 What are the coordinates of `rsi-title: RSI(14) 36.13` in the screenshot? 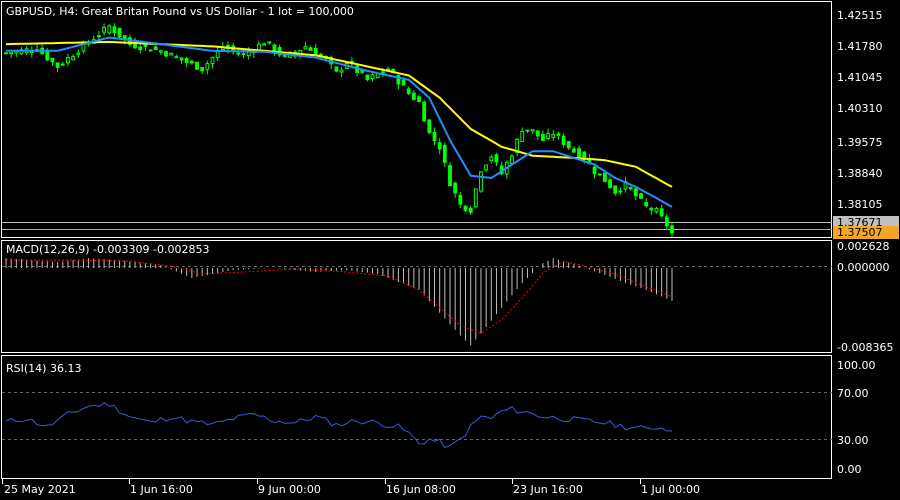 It's located at (43, 368).